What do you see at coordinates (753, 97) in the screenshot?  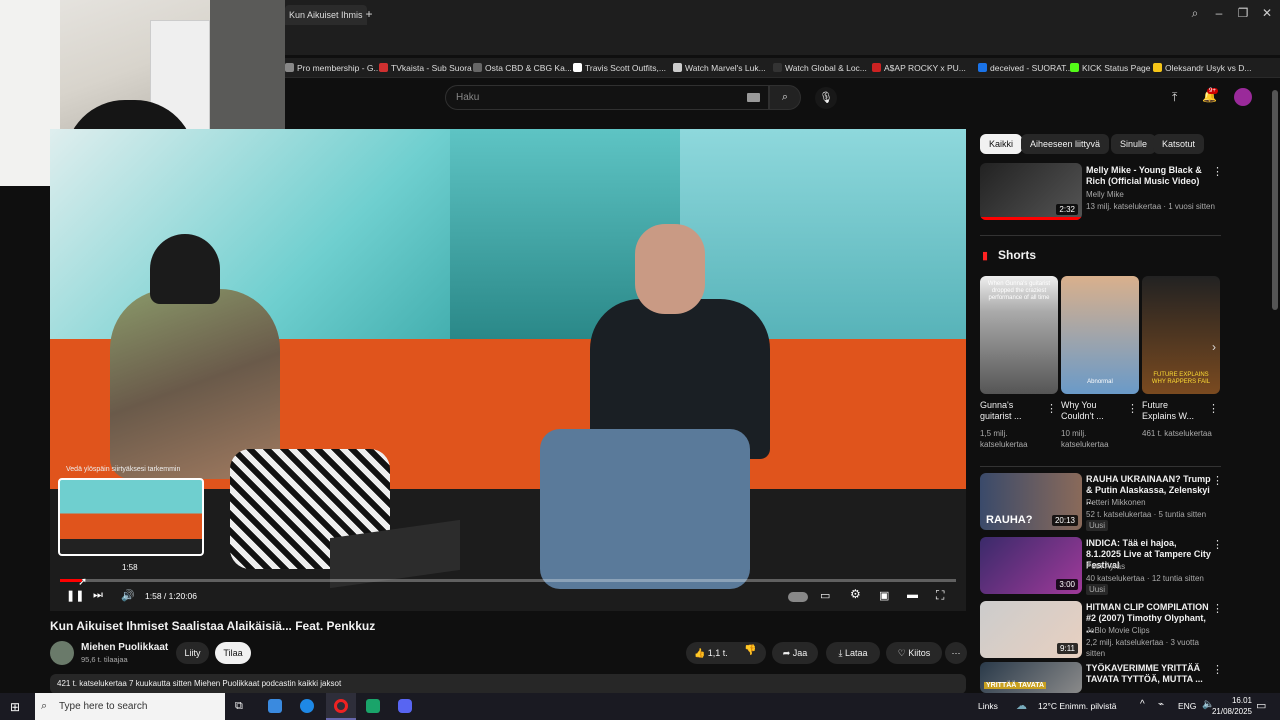 I see `keyboard-icon` at bounding box center [753, 97].